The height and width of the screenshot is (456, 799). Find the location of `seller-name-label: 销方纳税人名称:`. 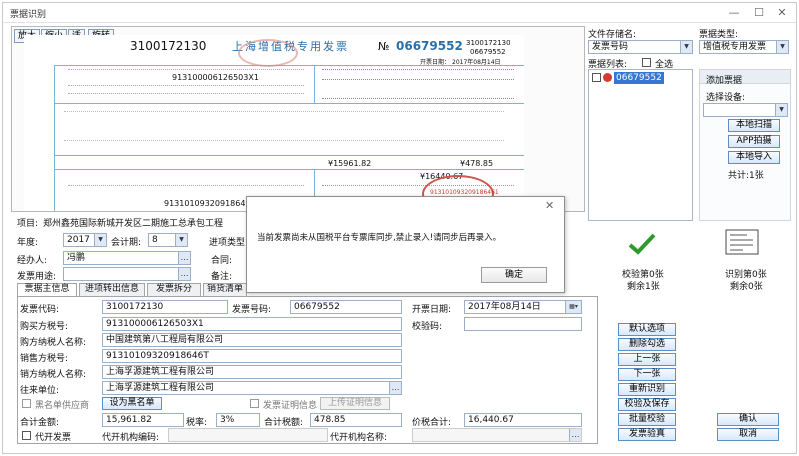

seller-name-label: 销方纳税人名称: is located at coordinates (53, 375).